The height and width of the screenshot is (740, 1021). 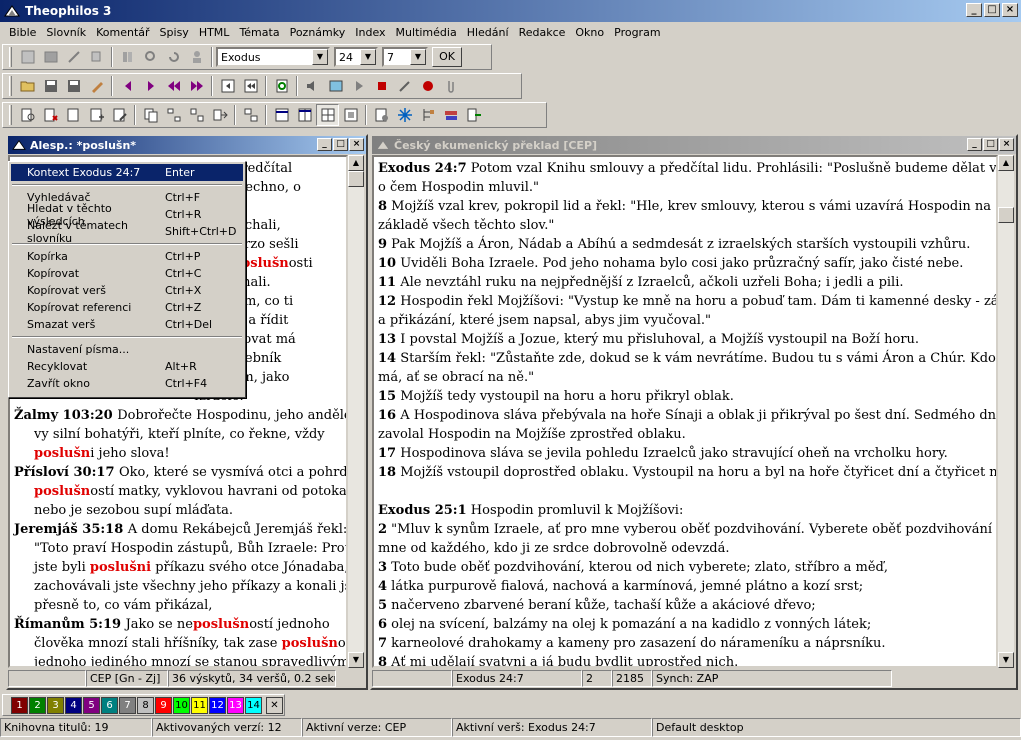 I want to click on context-menu-item: Kontext Exodus 24:7 Enter, so click(x=127, y=172).